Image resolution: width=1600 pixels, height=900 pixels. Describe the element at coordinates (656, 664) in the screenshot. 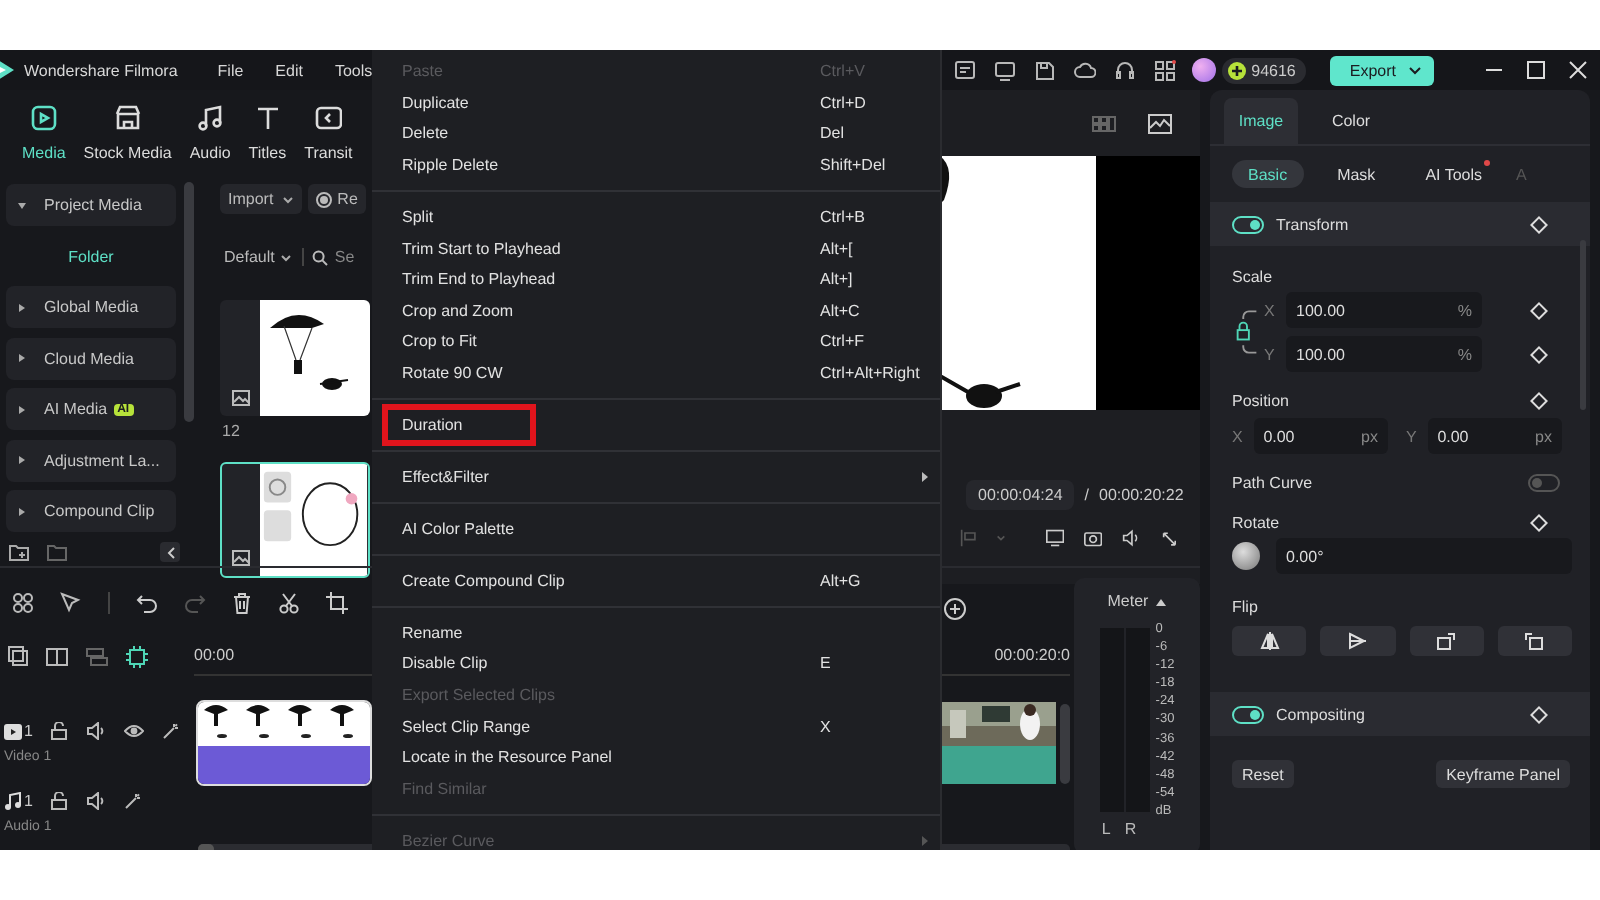

I see `menu-item: Disable Clip E` at that location.